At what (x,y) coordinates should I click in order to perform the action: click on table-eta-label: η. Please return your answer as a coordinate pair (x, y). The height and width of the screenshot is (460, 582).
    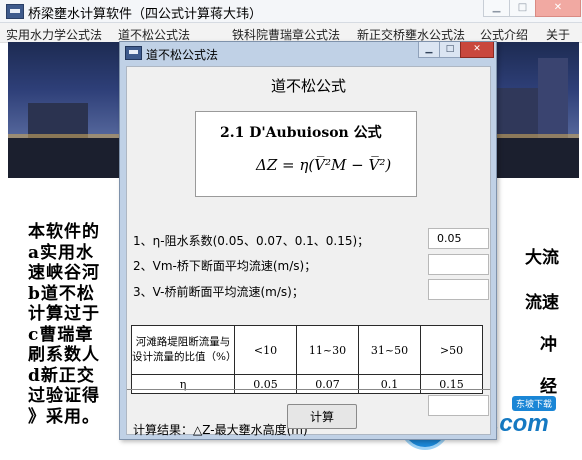
    Looking at the image, I should click on (183, 384).